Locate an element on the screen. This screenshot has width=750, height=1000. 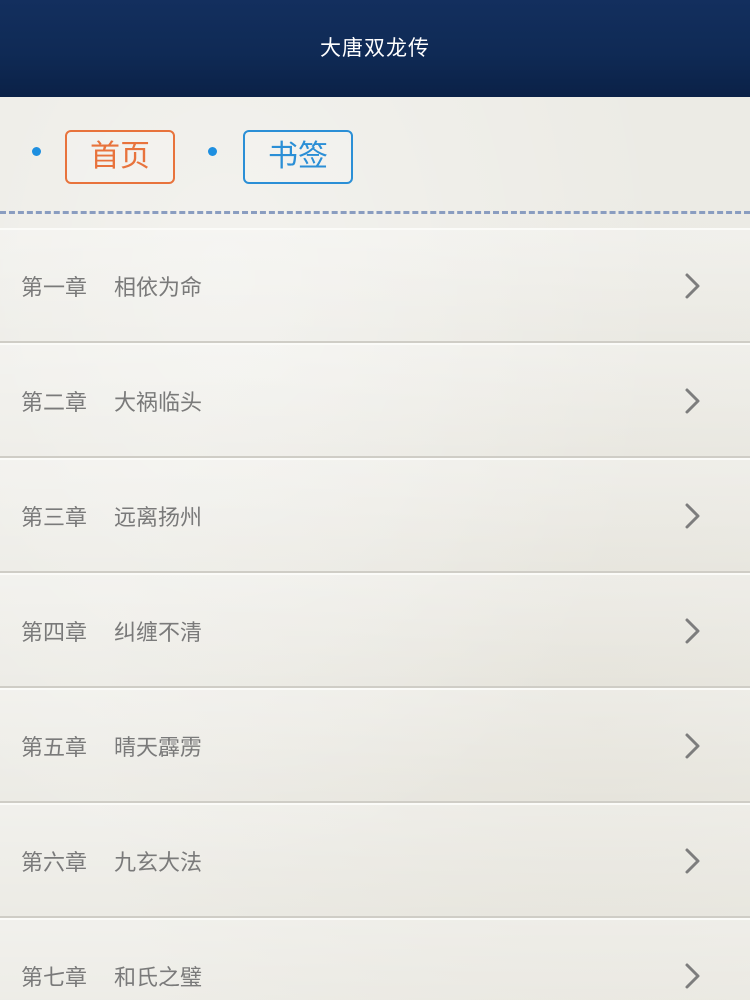
page-title: 大唐双龙传 is located at coordinates (375, 48).